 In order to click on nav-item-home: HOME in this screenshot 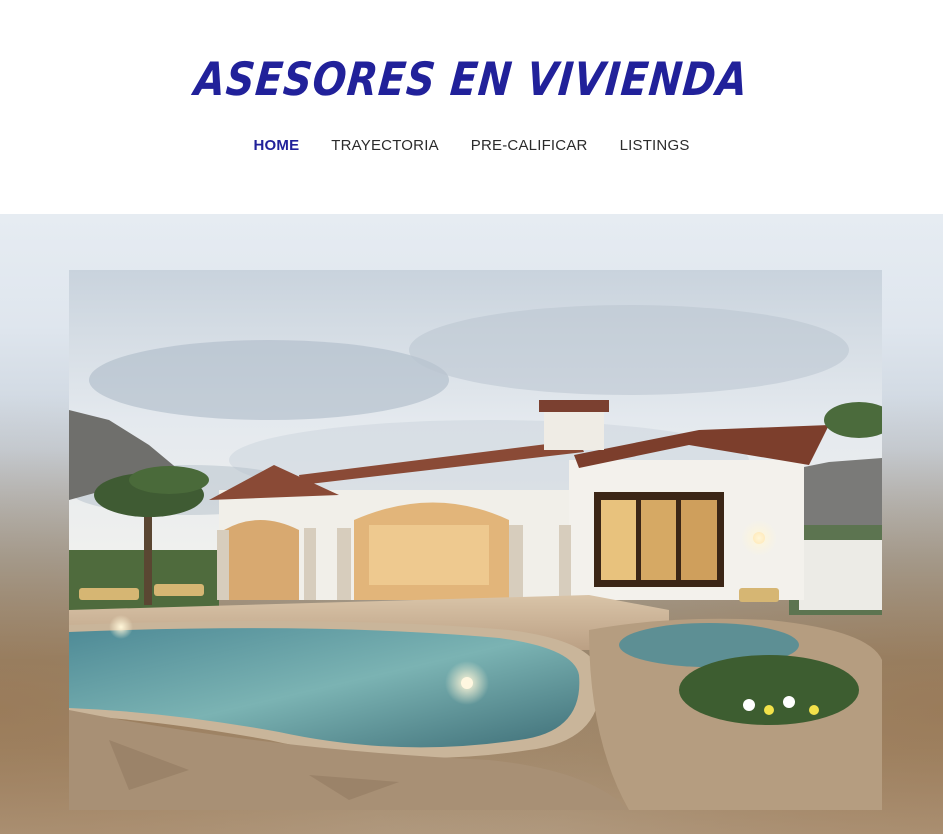, I will do `click(276, 145)`.